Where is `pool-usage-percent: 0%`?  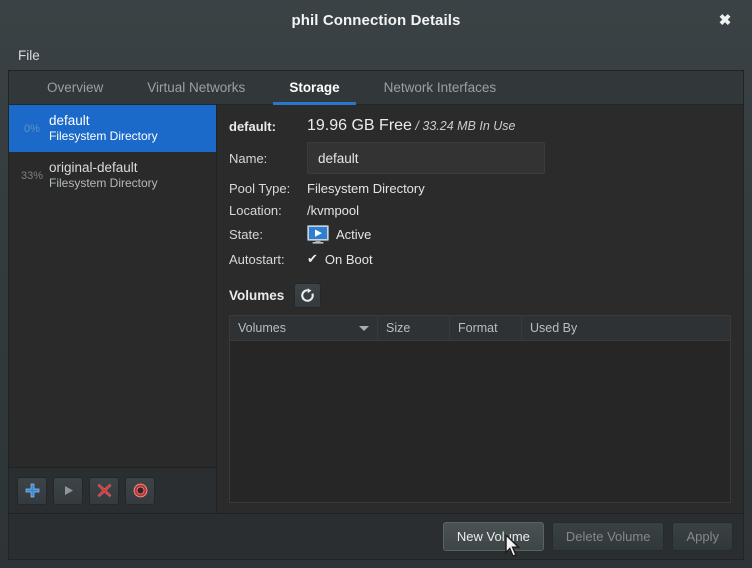 pool-usage-percent: 0% is located at coordinates (32, 128).